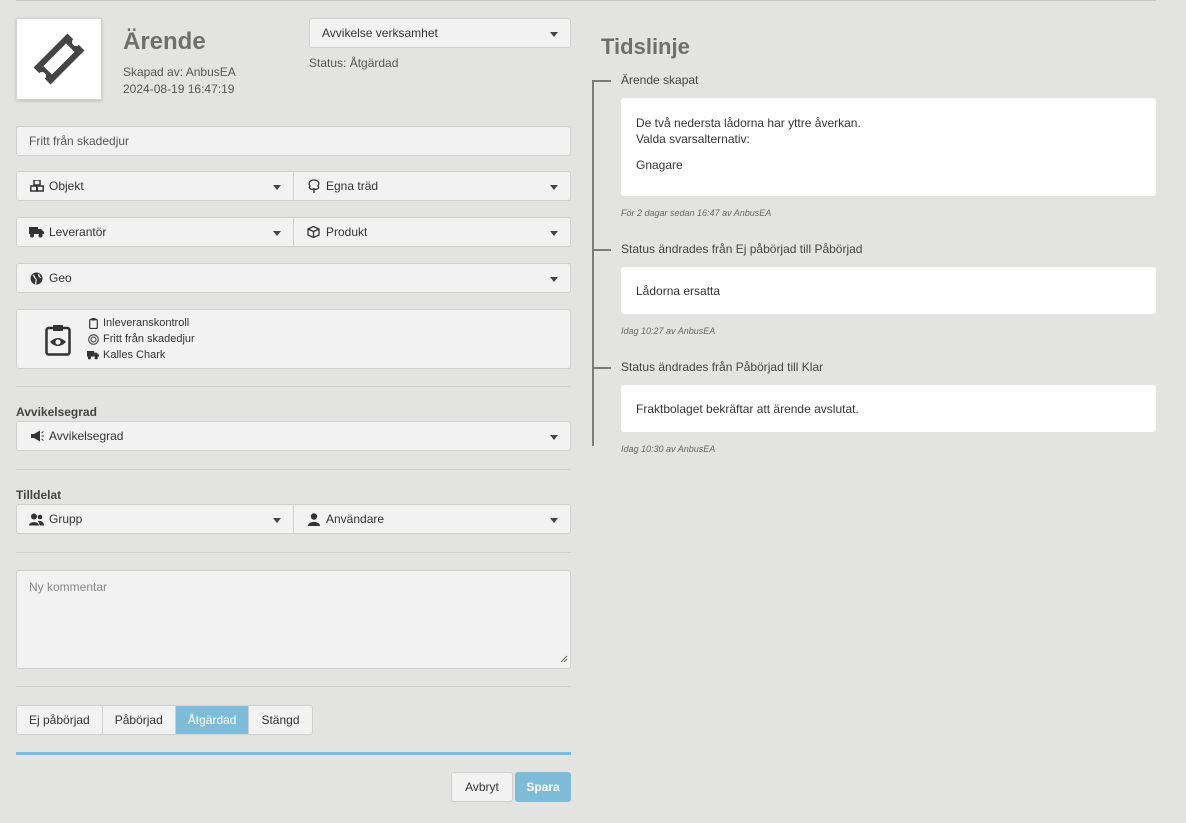 The image size is (1186, 823). Describe the element at coordinates (668, 331) in the screenshot. I see `timeline-event-footer: Idag 10:27 av AnbusEA` at that location.